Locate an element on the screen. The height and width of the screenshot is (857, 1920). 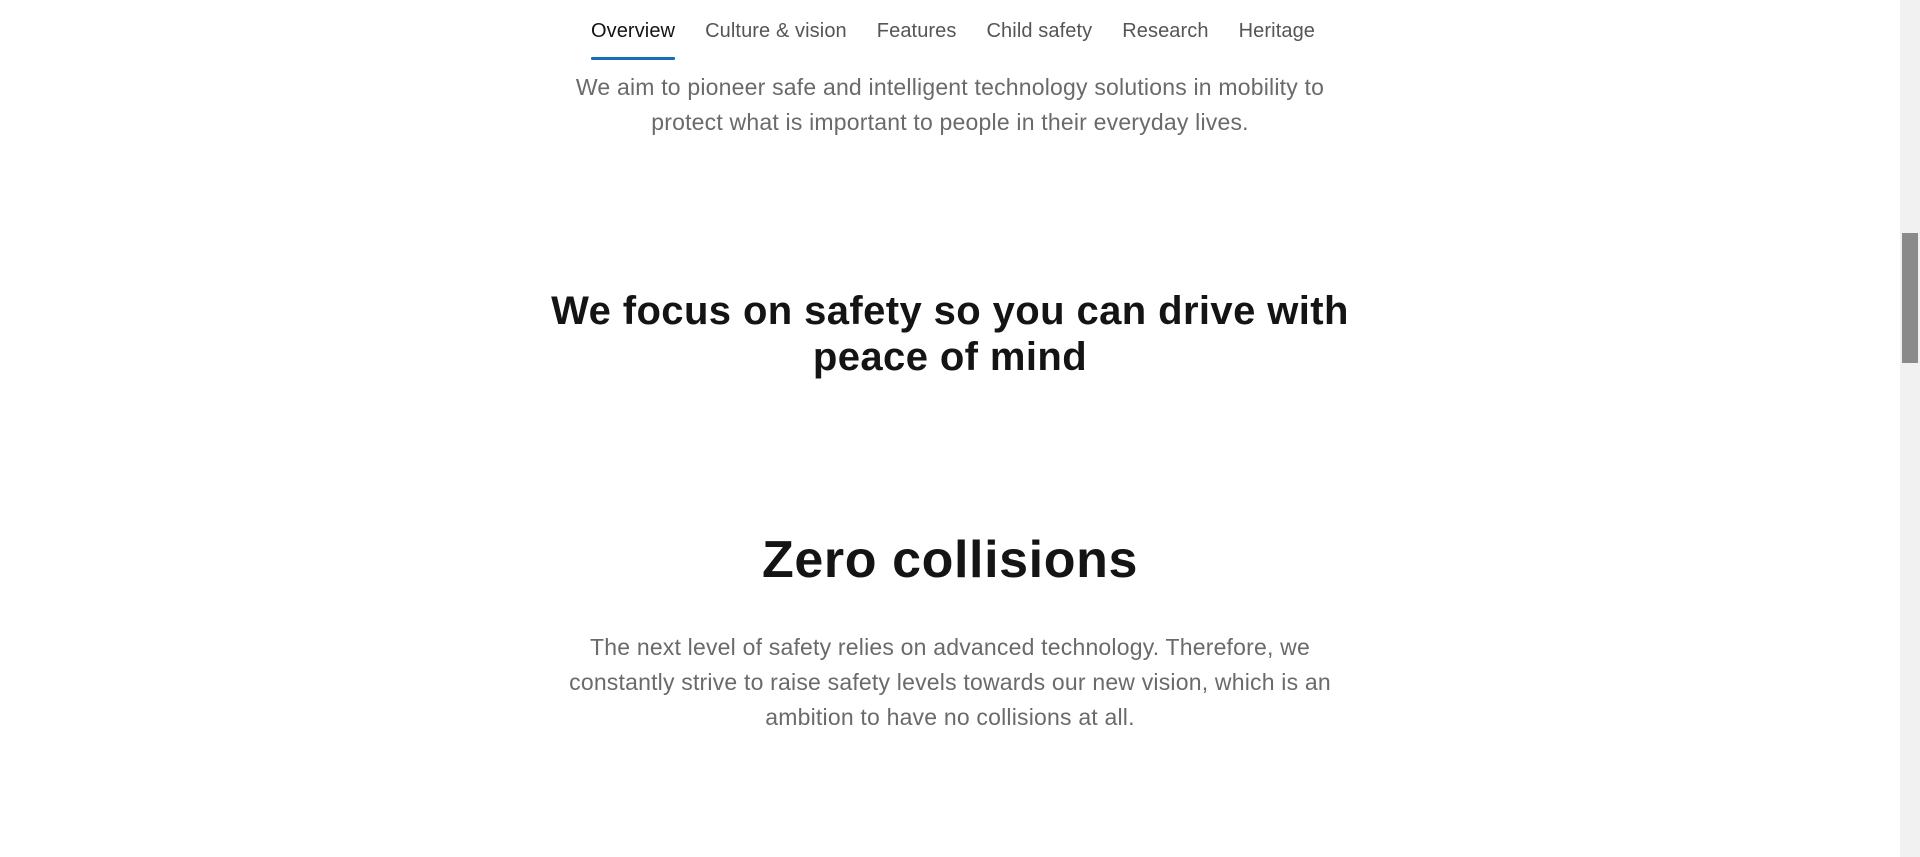
subnav-item-culture-vision: Culture & vision is located at coordinates (776, 31).